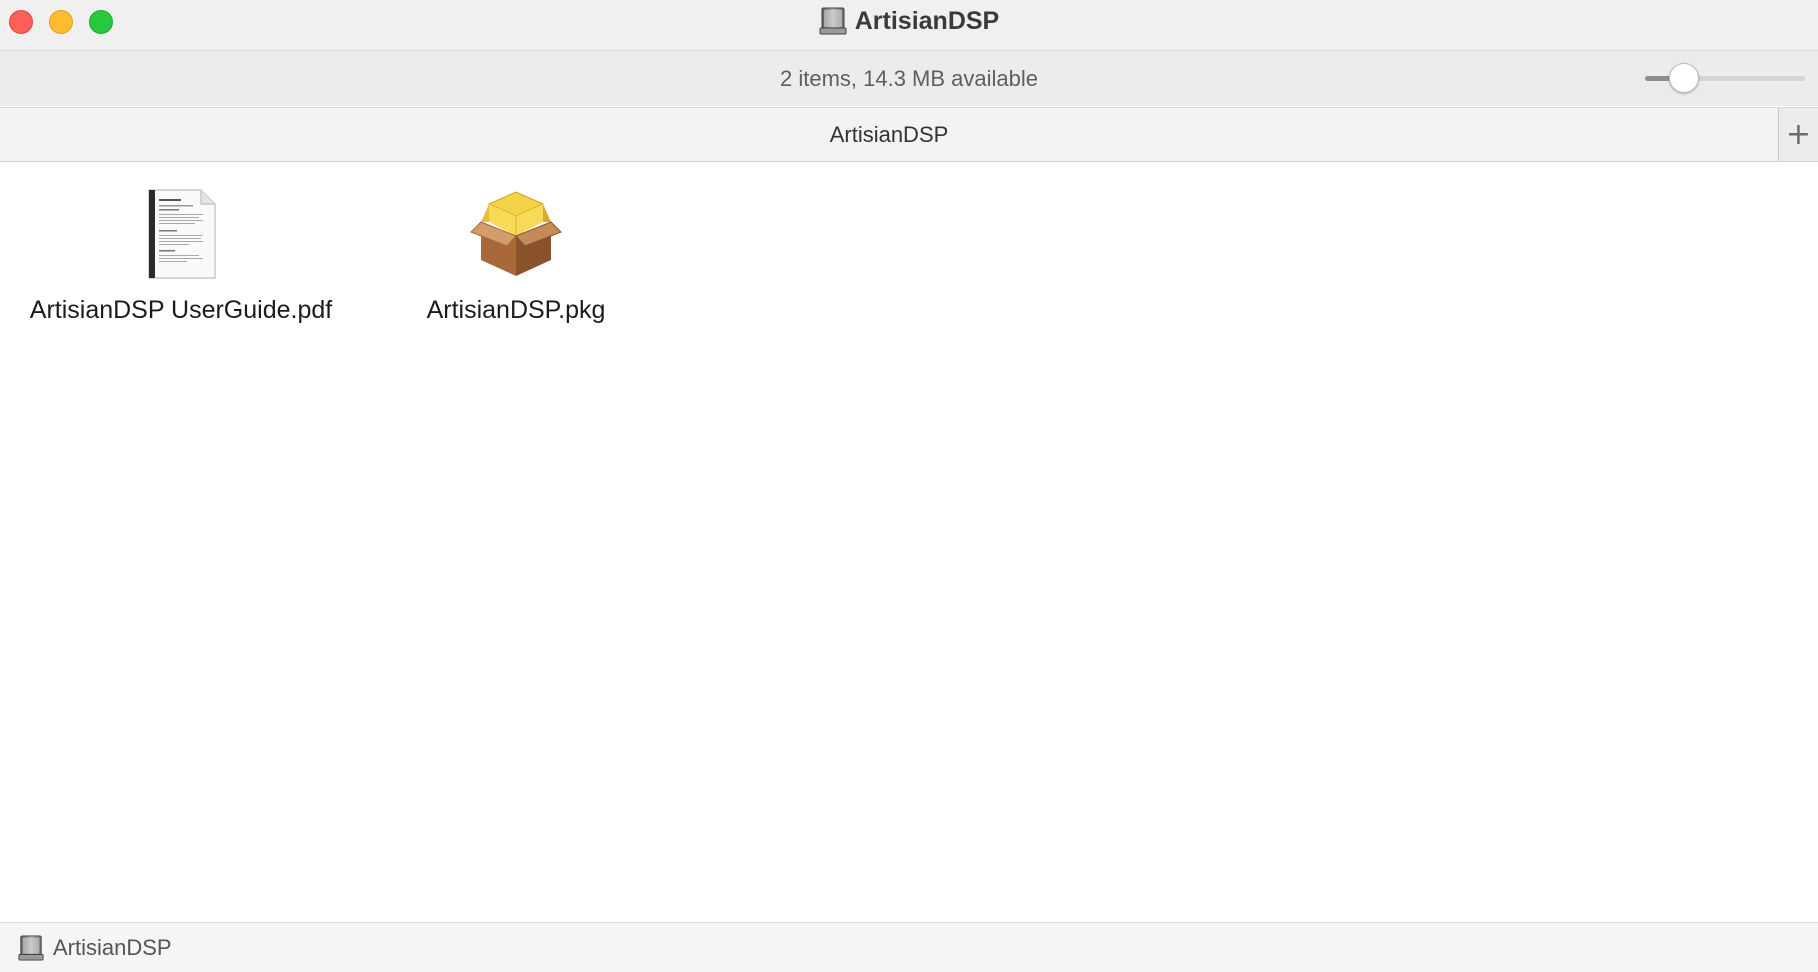  What do you see at coordinates (1724, 78) in the screenshot?
I see `icon-size-slider` at bounding box center [1724, 78].